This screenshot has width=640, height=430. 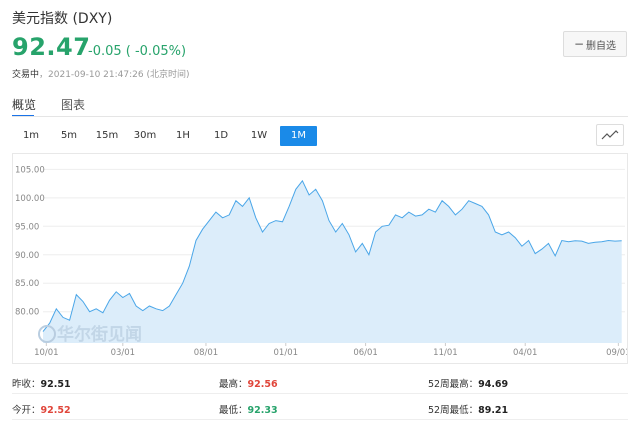 I want to click on stat-label: 最高：, so click(x=233, y=384).